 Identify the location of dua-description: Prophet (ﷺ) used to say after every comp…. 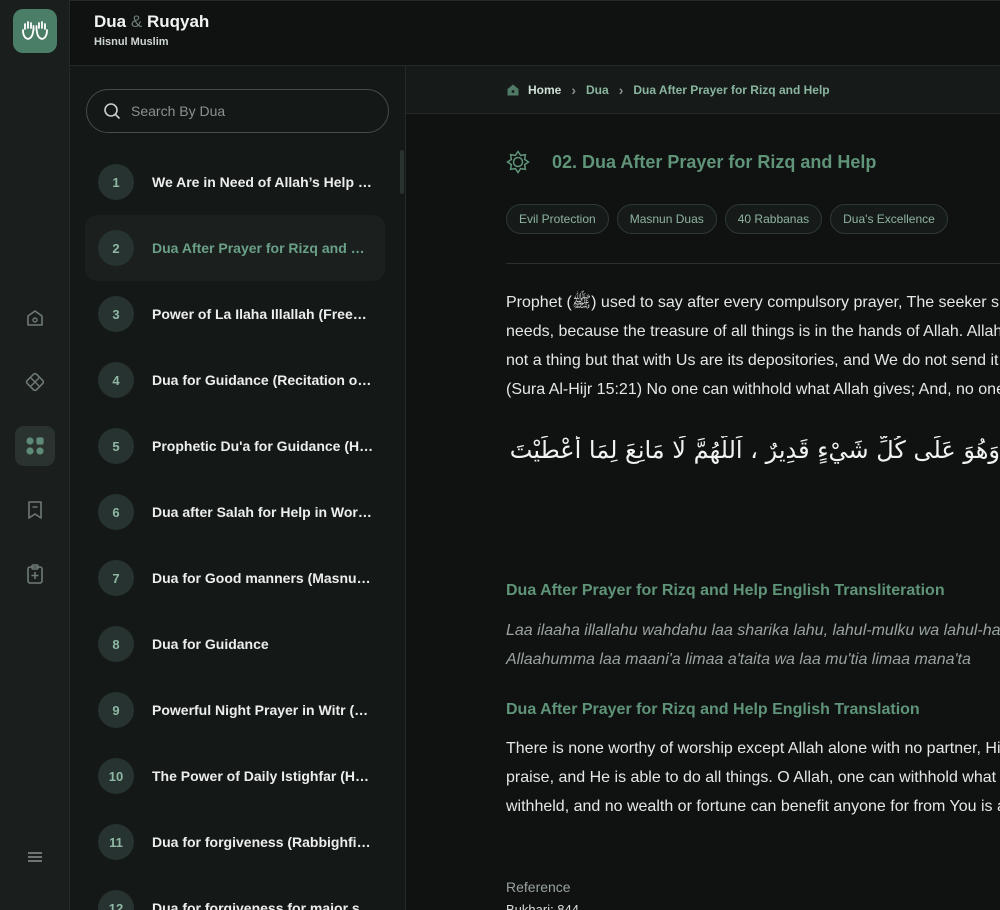
(753, 346).